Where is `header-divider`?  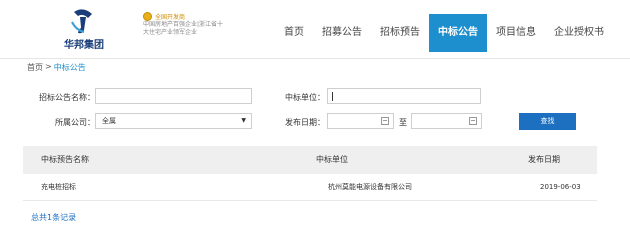 header-divider is located at coordinates (315, 58).